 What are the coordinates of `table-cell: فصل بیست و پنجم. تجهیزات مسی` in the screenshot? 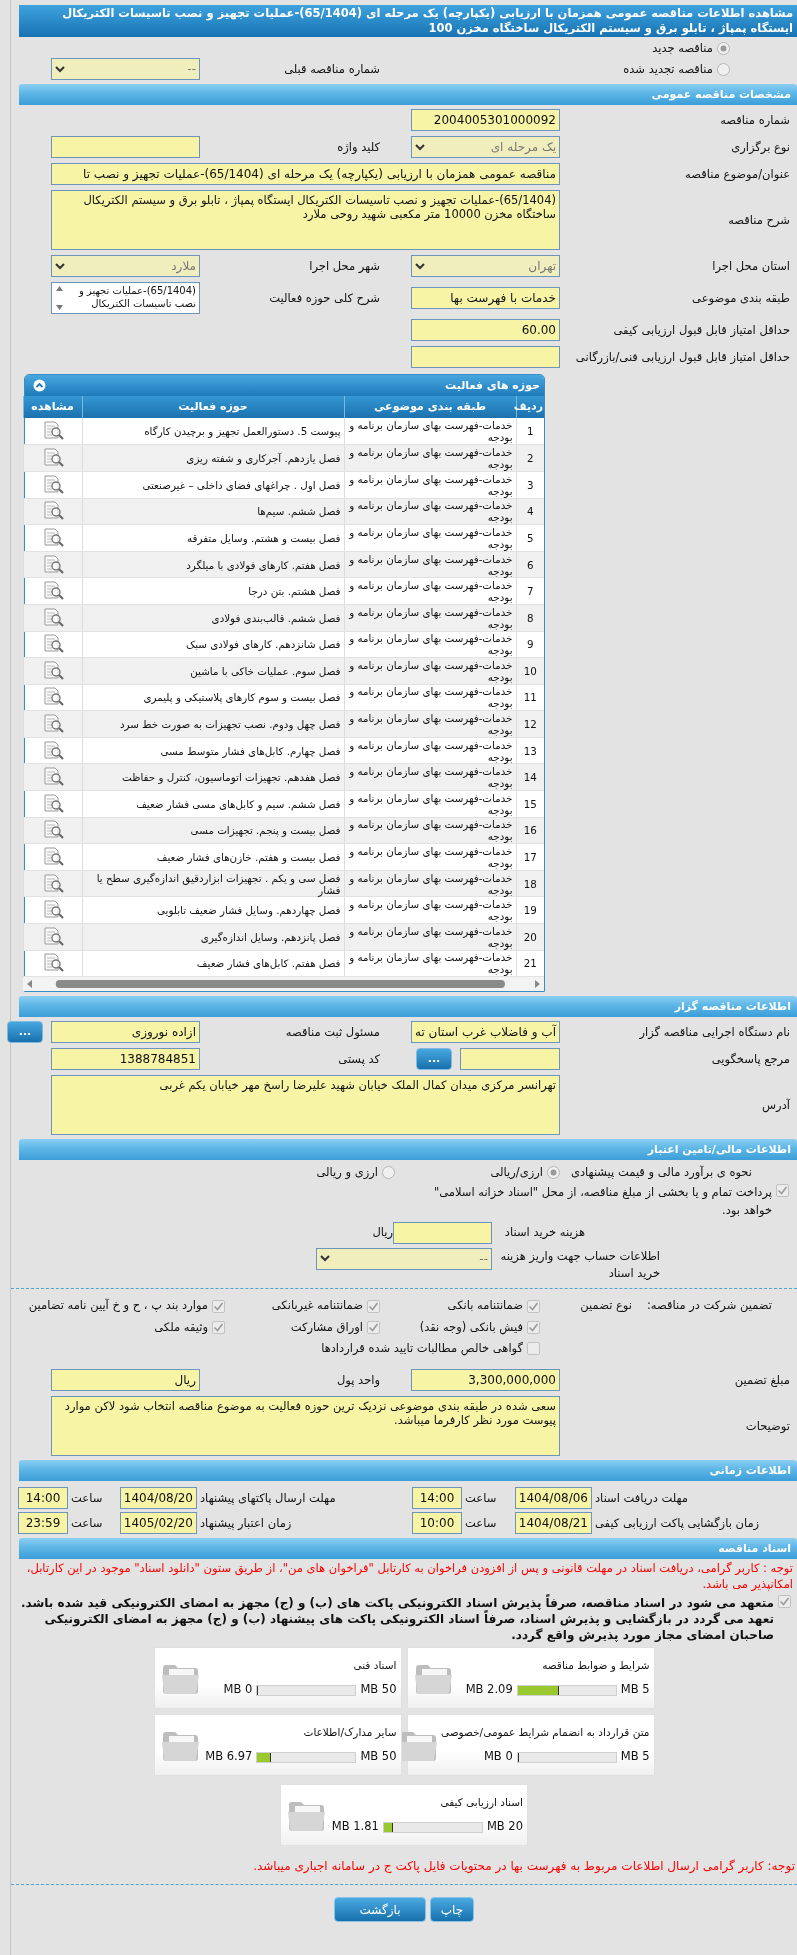 It's located at (213, 830).